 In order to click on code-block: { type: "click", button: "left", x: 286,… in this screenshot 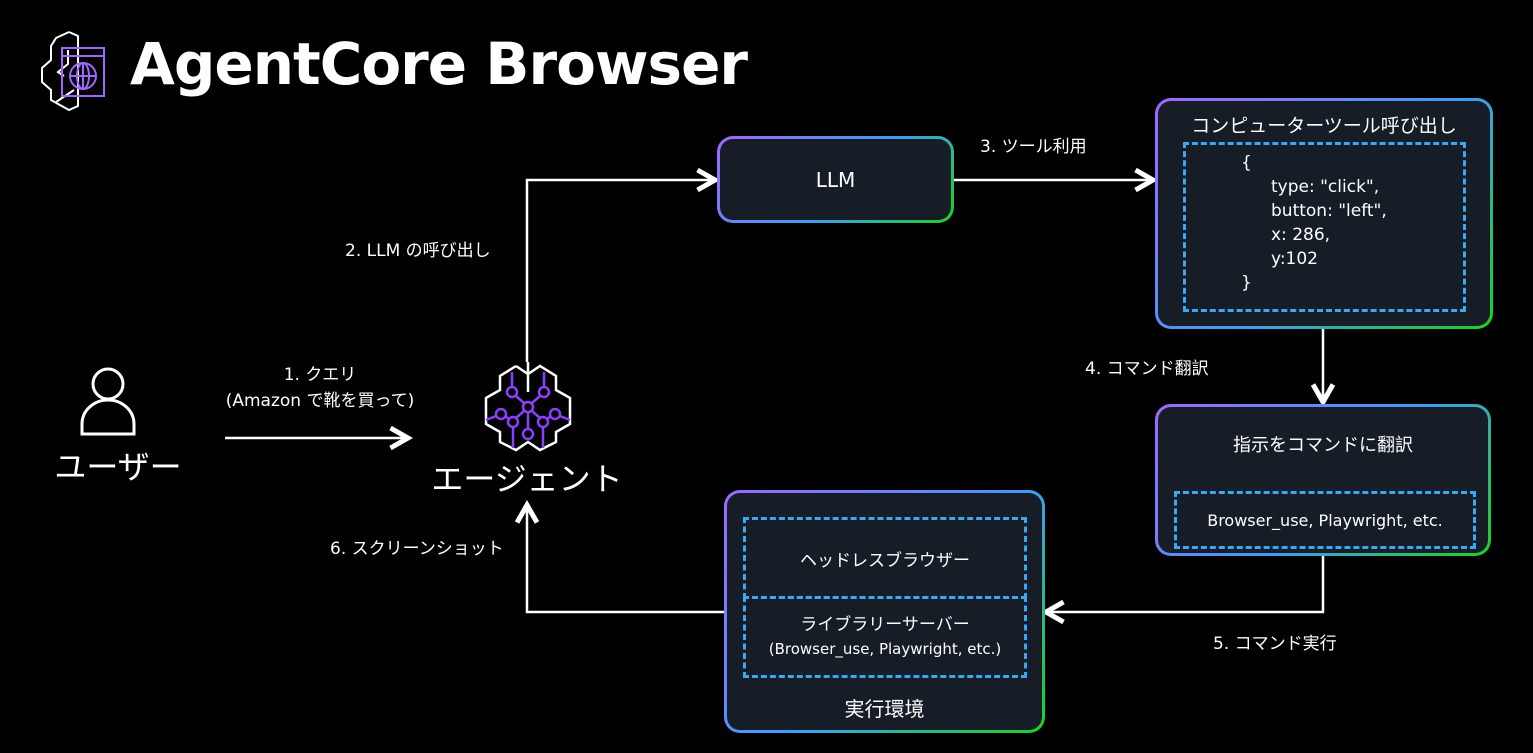, I will do `click(1314, 223)`.